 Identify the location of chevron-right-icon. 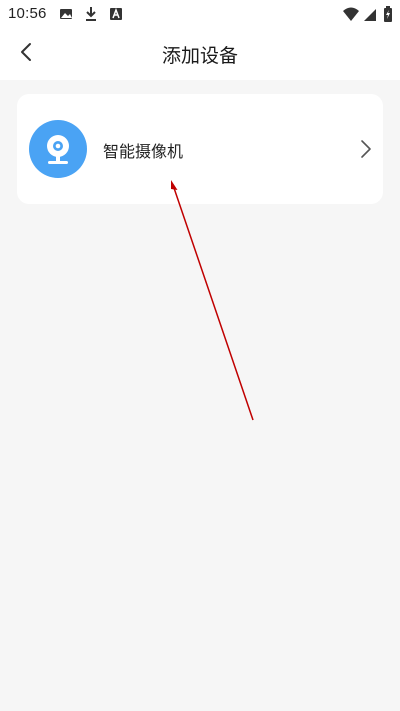
(366, 149).